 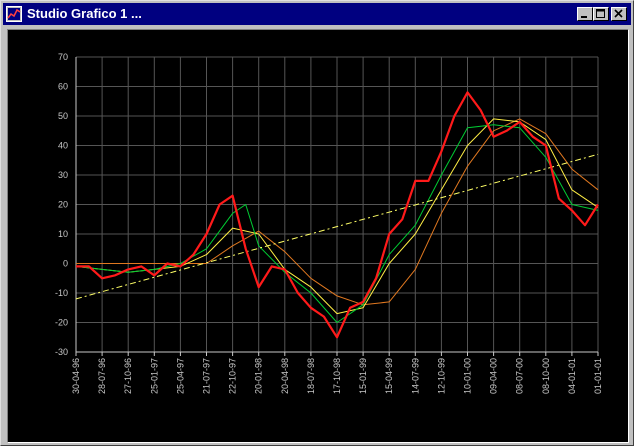 What do you see at coordinates (61, 323) in the screenshot?
I see `y-tick-label: -20` at bounding box center [61, 323].